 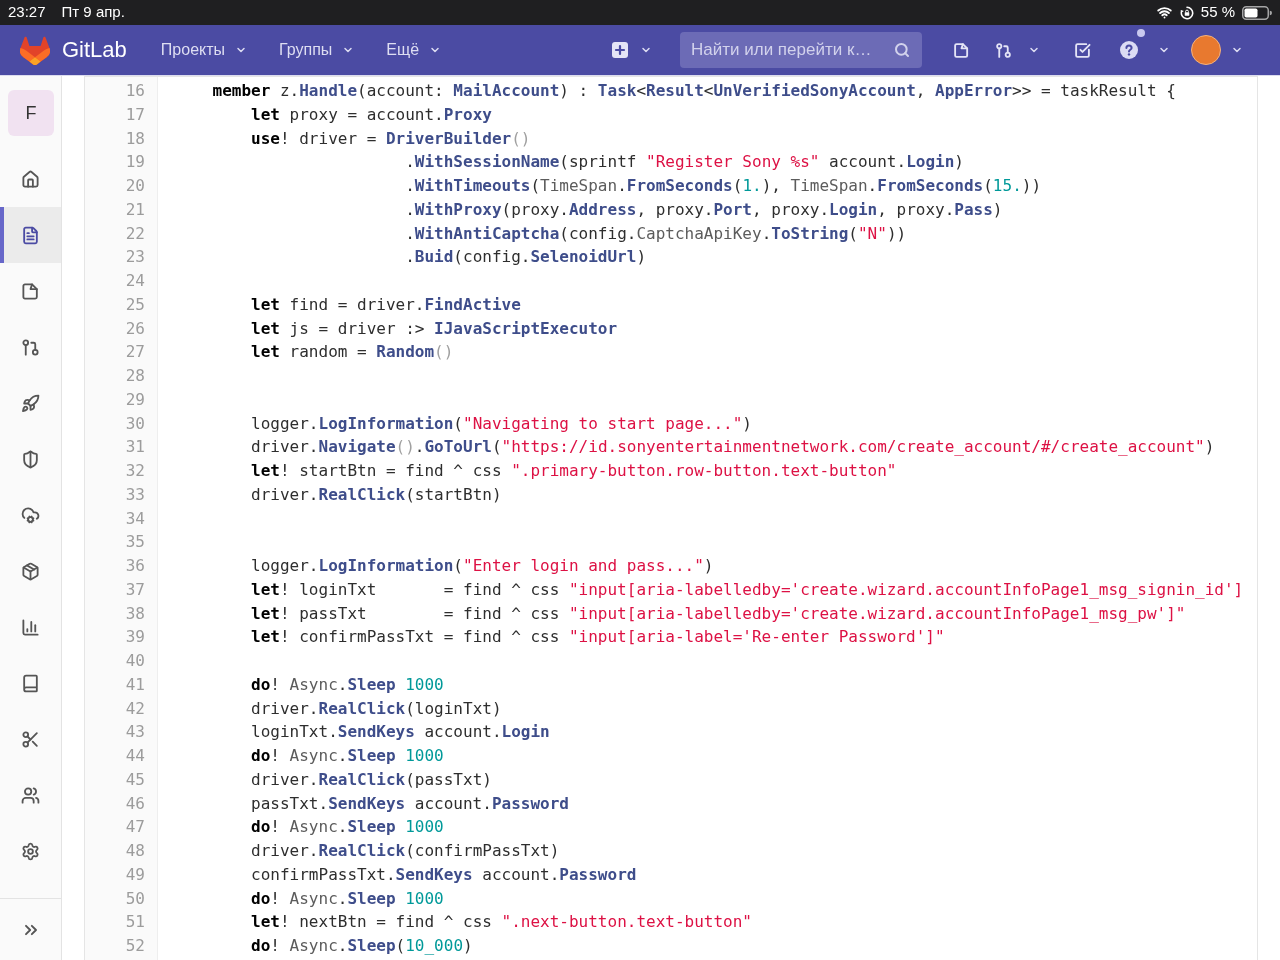 I want to click on code-line: driver.RealClick(loginTxt), so click(x=376, y=708).